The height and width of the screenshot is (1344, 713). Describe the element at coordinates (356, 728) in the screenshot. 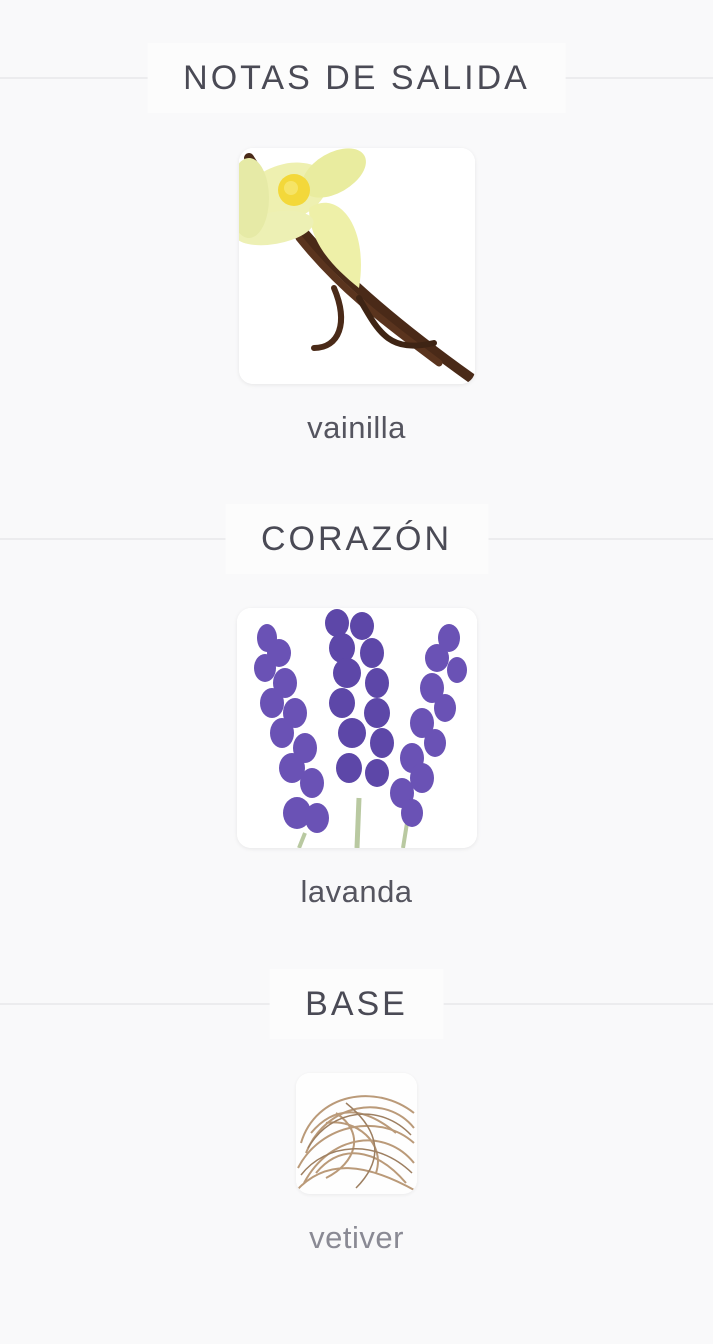

I see `lavender-icon` at that location.